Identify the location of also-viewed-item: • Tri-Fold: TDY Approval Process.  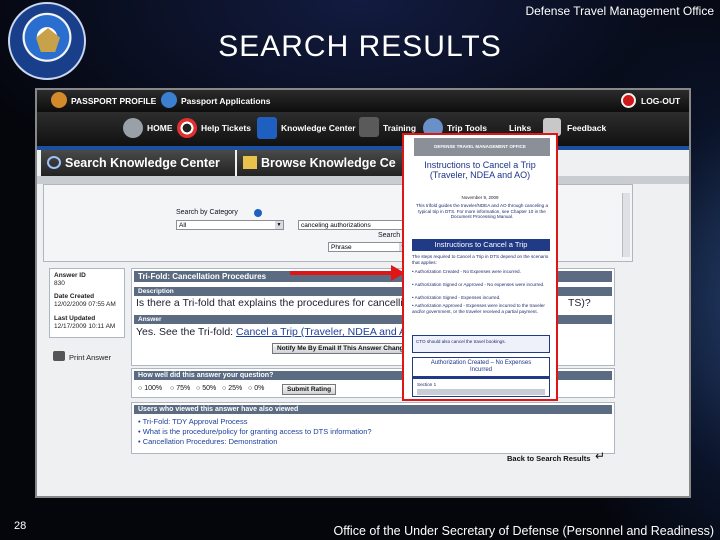
(192, 421).